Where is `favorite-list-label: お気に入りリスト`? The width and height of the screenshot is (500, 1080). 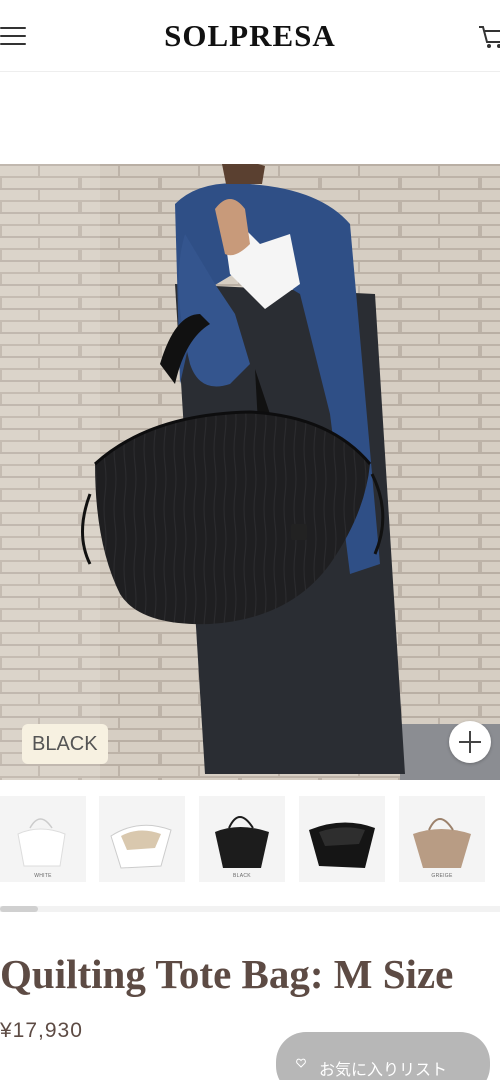
favorite-list-label: お気に入りリスト is located at coordinates (383, 1070).